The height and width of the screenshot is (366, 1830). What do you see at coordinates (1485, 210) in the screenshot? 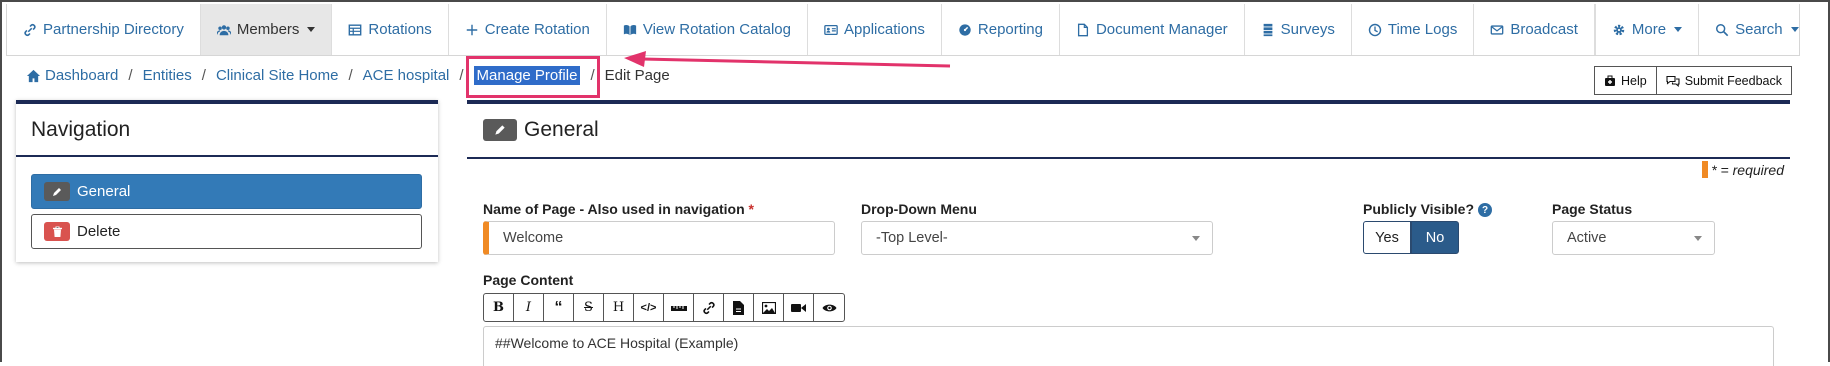
I see `help-question-icon: ?` at bounding box center [1485, 210].